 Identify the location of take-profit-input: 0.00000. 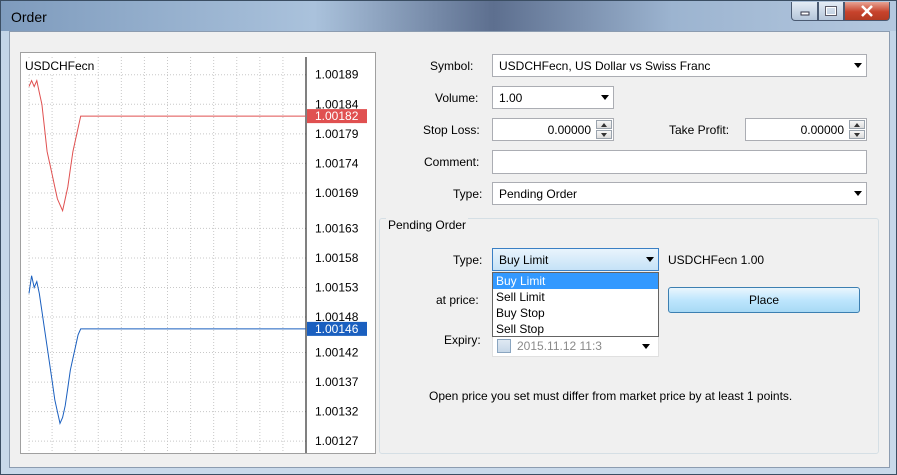
(806, 129).